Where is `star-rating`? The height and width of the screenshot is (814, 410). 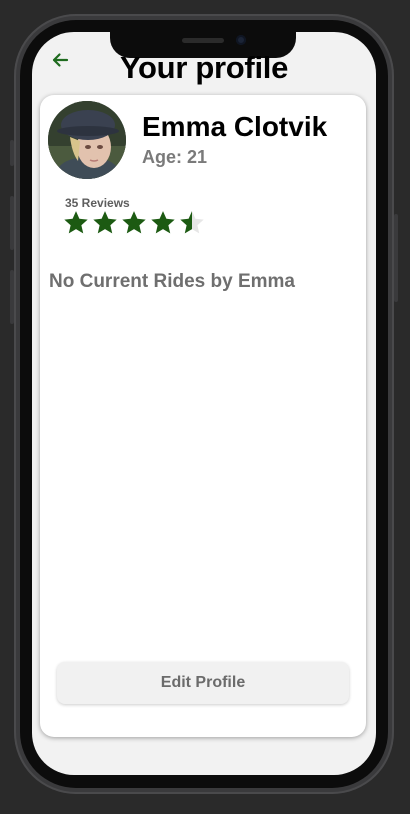 star-rating is located at coordinates (134, 223).